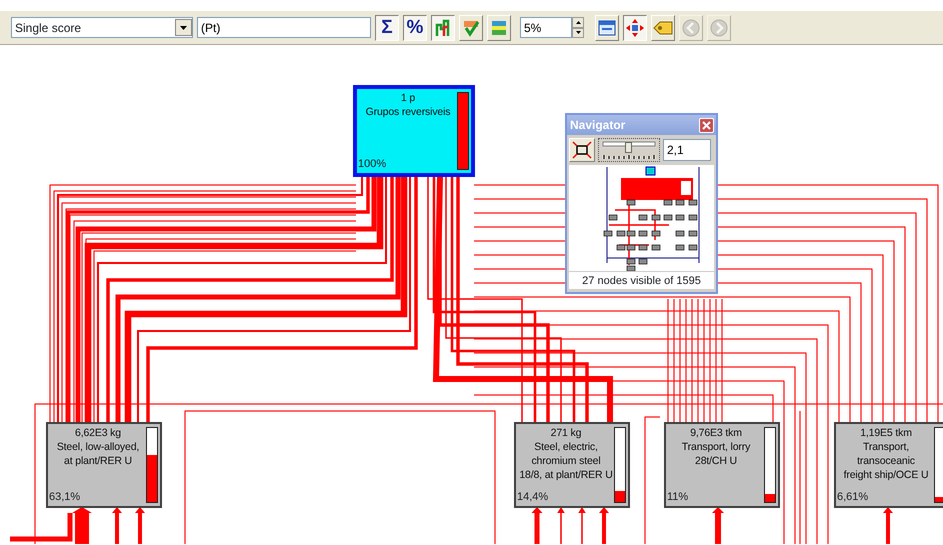  Describe the element at coordinates (387, 27) in the screenshot. I see `toolbar-button: Σ` at that location.